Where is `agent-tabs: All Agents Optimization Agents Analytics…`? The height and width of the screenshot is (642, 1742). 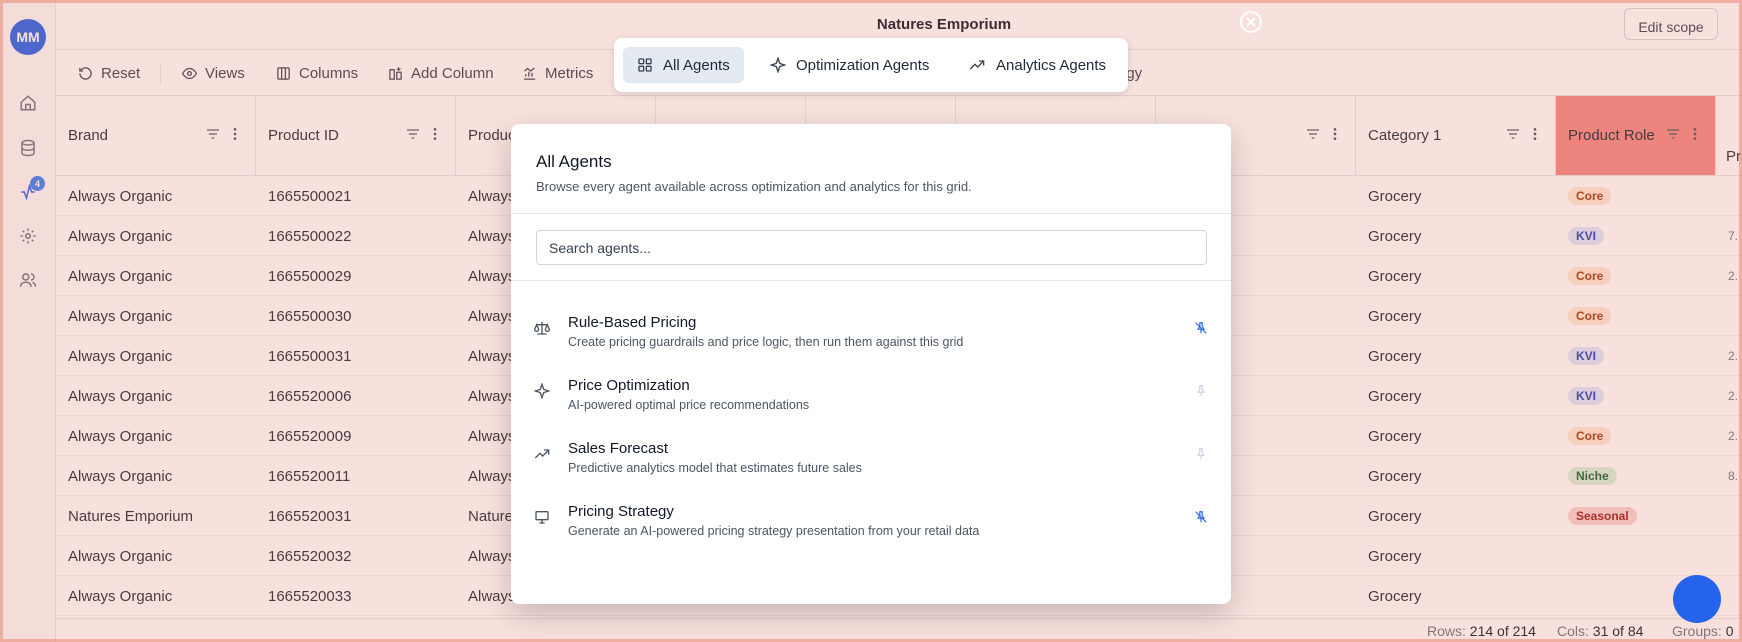 agent-tabs: All Agents Optimization Agents Analytics… is located at coordinates (871, 65).